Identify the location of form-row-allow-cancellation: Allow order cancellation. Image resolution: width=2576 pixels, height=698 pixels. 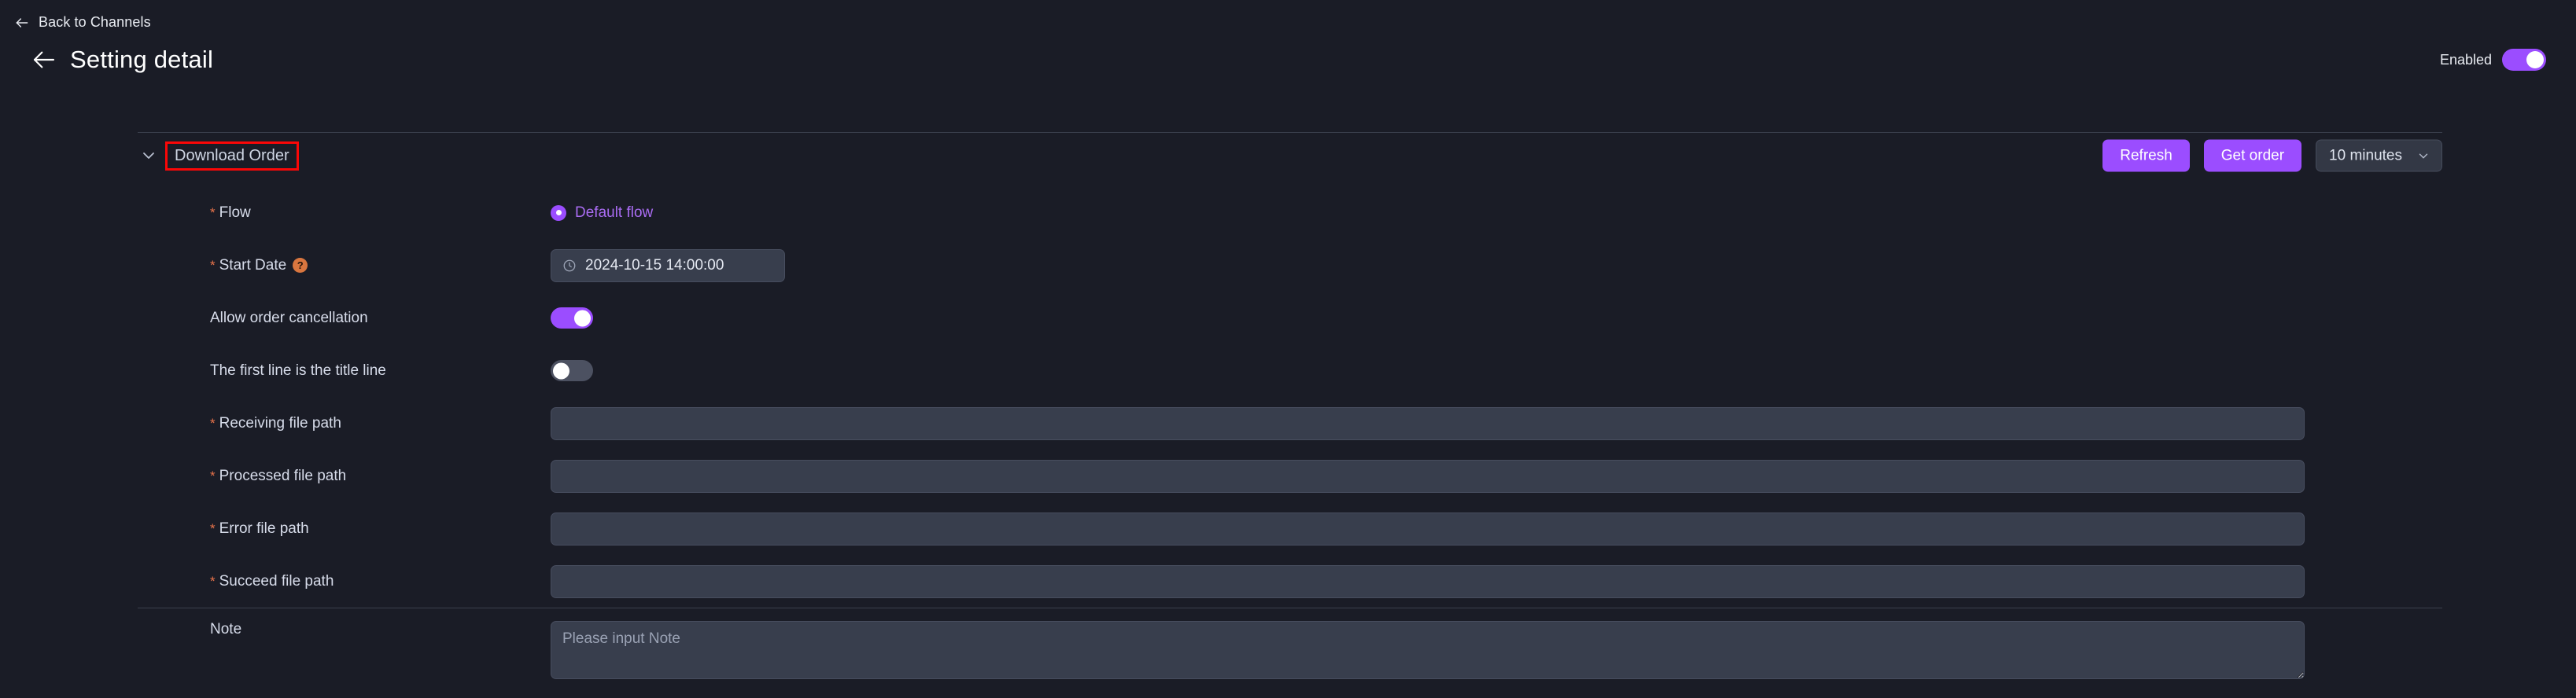
(1290, 318).